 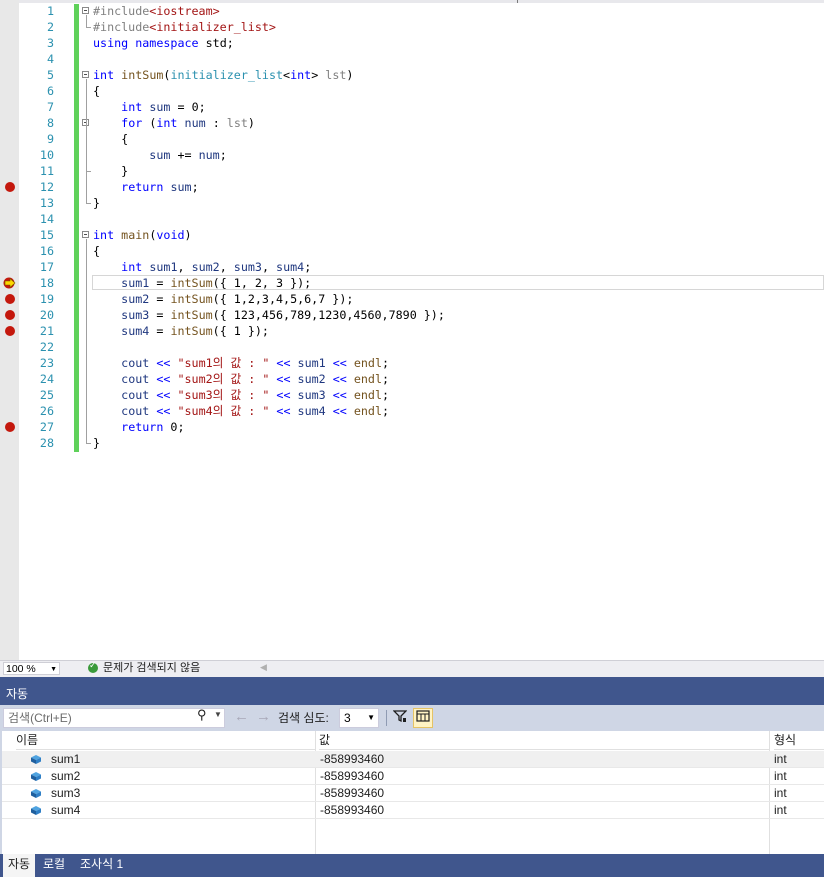 I want to click on code-line: 11 }, so click(x=412, y=171).